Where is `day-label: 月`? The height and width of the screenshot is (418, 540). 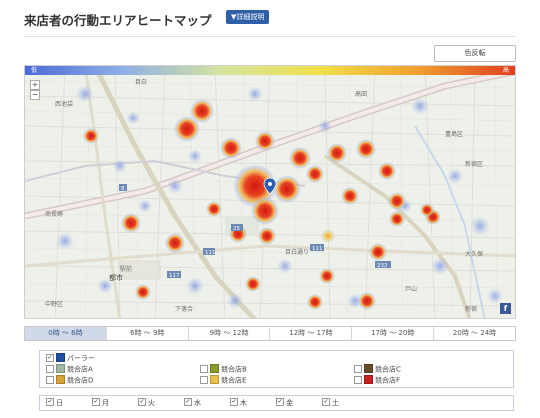
day-label: 月 is located at coordinates (105, 403).